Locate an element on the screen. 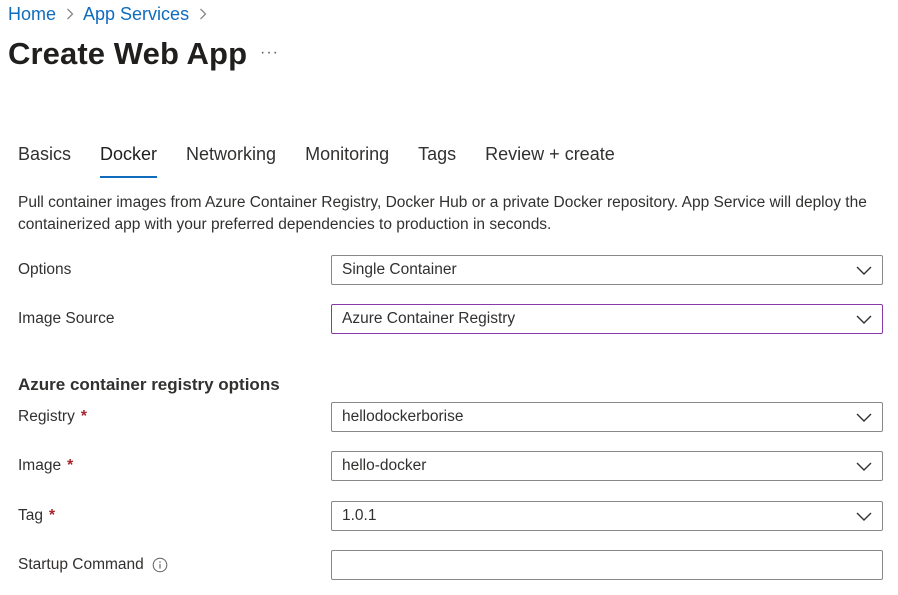 The height and width of the screenshot is (595, 898). startup-command-label: Startup Command is located at coordinates (93, 565).